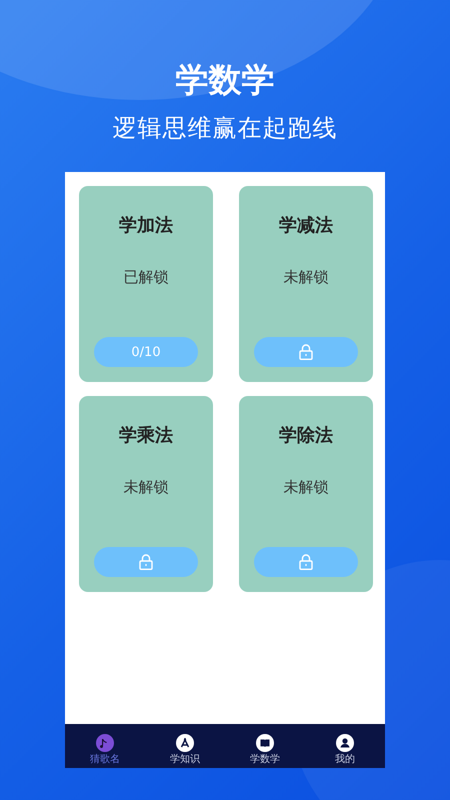 The height and width of the screenshot is (800, 450). I want to click on nav-tab: 学数学, so click(265, 746).